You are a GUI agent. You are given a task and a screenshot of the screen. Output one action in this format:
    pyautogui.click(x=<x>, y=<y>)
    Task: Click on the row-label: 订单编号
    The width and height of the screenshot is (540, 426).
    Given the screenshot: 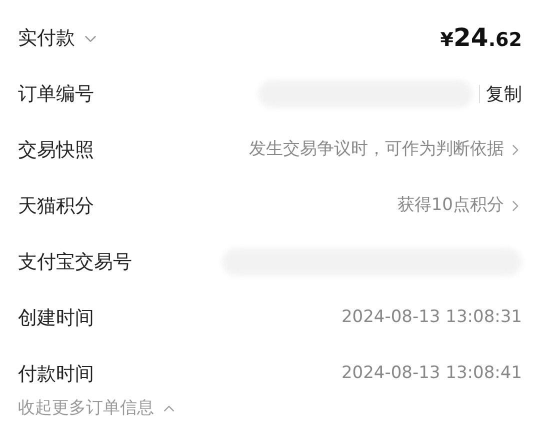 What is the action you would take?
    pyautogui.click(x=56, y=94)
    